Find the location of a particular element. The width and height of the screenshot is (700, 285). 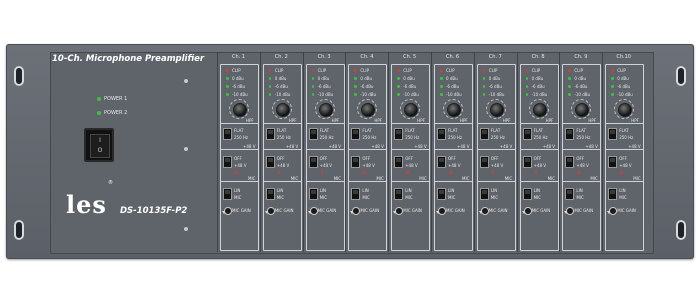

clip-label: CLIP is located at coordinates (407, 70).